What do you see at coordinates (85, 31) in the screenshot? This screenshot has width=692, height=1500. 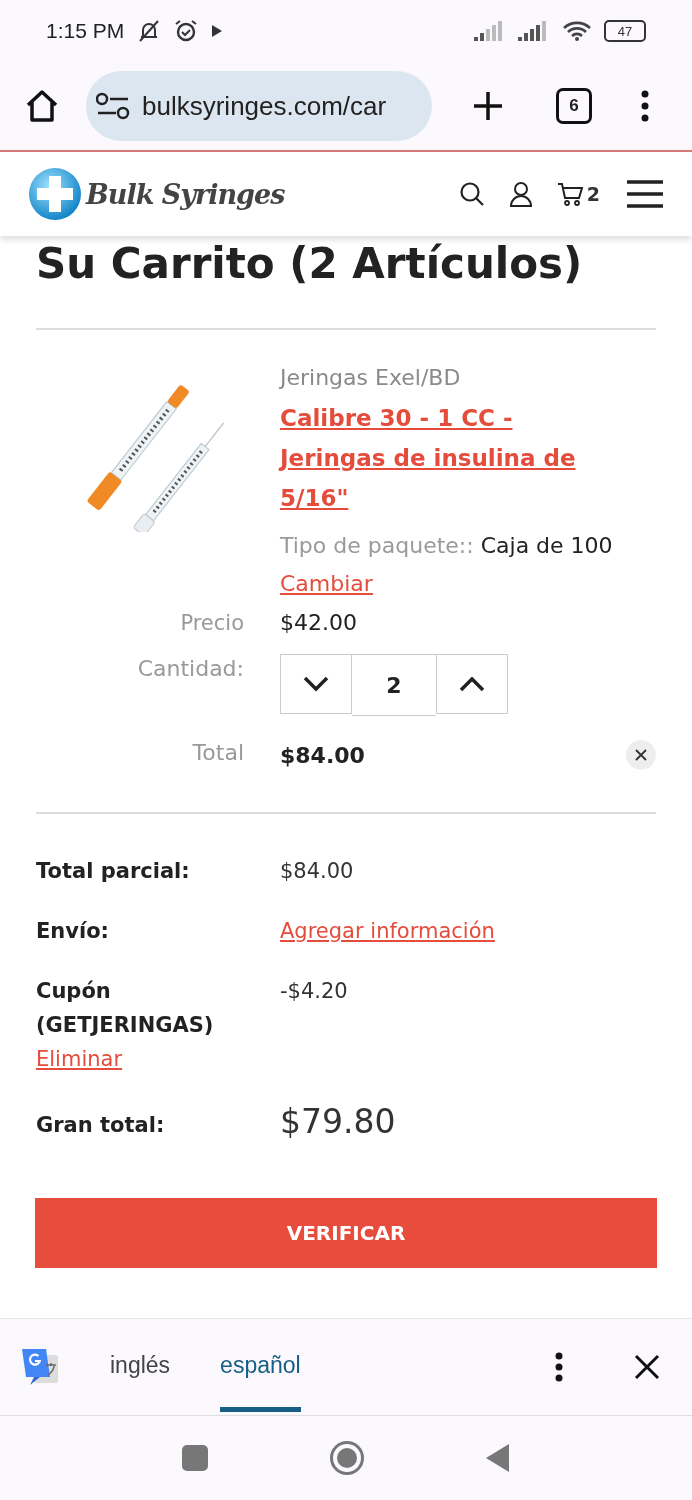 I see `status-time: 1:15 PM` at bounding box center [85, 31].